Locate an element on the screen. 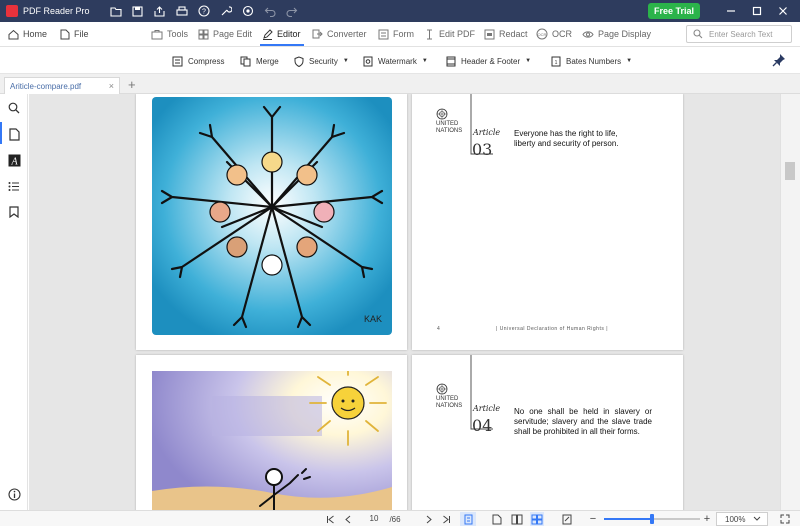 The height and width of the screenshot is (526, 800). shield-icon is located at coordinates (299, 61).